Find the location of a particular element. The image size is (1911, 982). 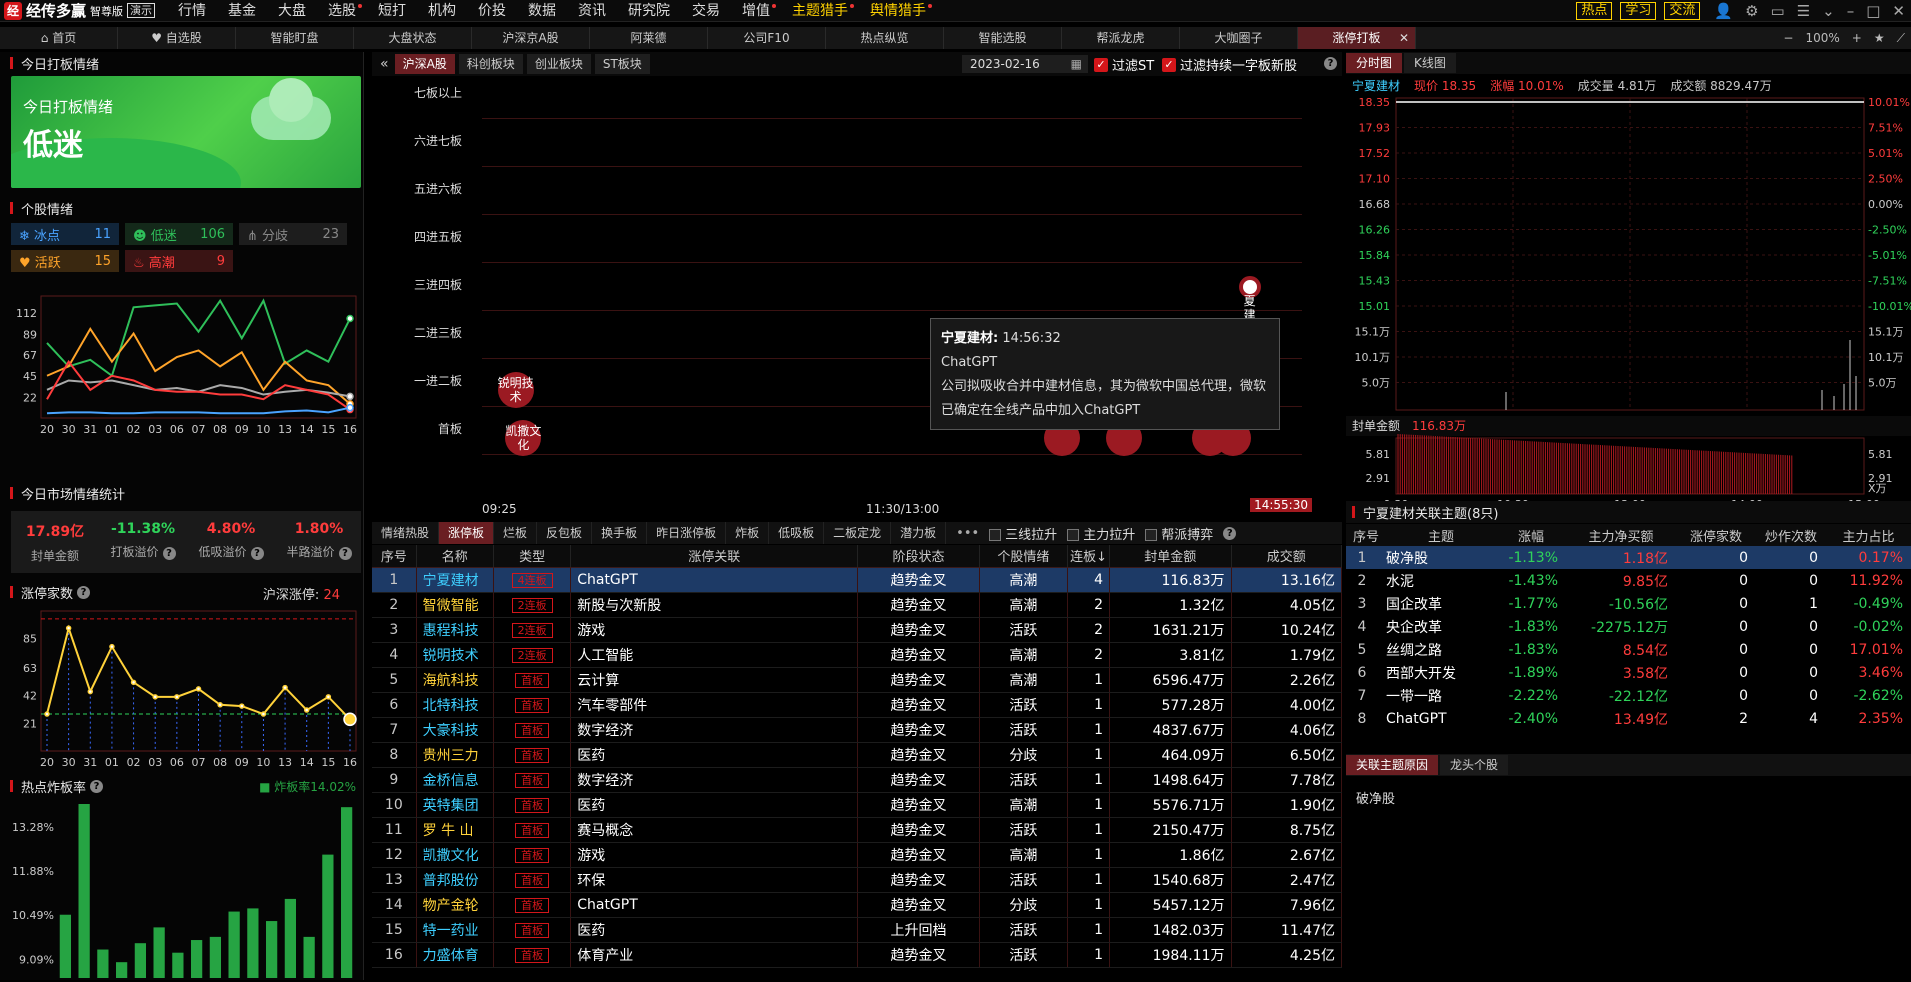

column-header: 类型 is located at coordinates (532, 556).